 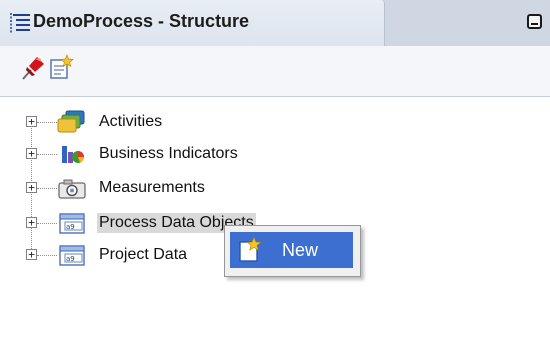 What do you see at coordinates (275, 188) in the screenshot?
I see `tree-item-measurements: + Measurements` at bounding box center [275, 188].